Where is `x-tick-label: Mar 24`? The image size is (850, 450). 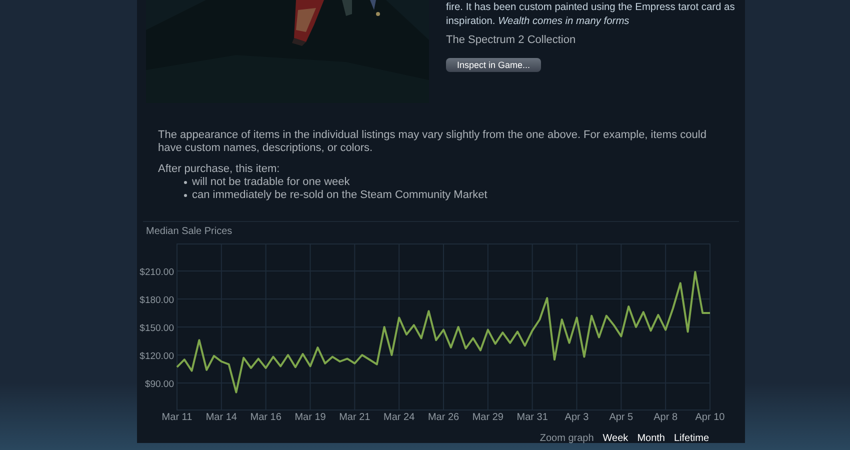
x-tick-label: Mar 24 is located at coordinates (399, 417).